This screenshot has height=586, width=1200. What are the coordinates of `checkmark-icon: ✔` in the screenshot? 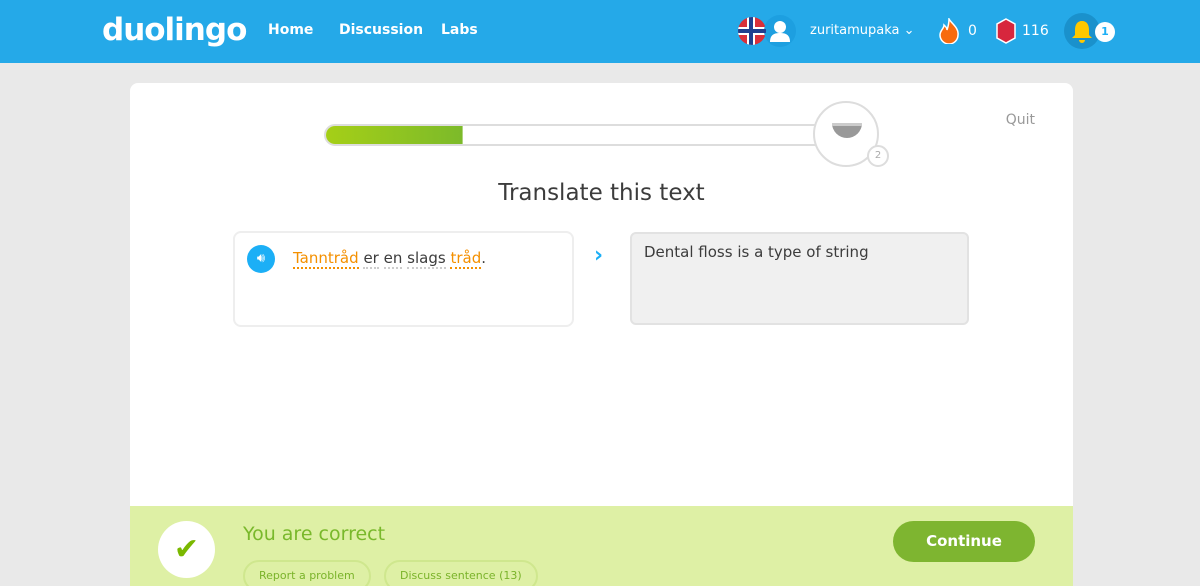 It's located at (186, 549).